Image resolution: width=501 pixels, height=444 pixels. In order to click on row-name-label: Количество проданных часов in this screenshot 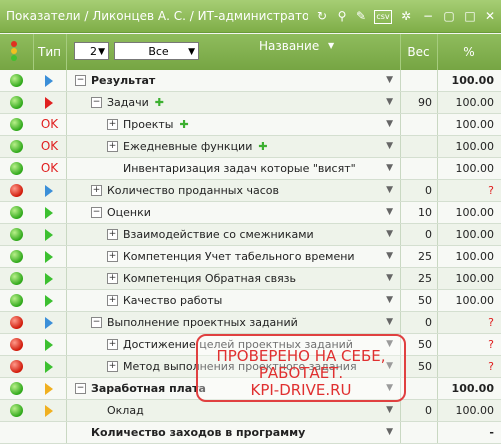, I will do `click(193, 190)`.